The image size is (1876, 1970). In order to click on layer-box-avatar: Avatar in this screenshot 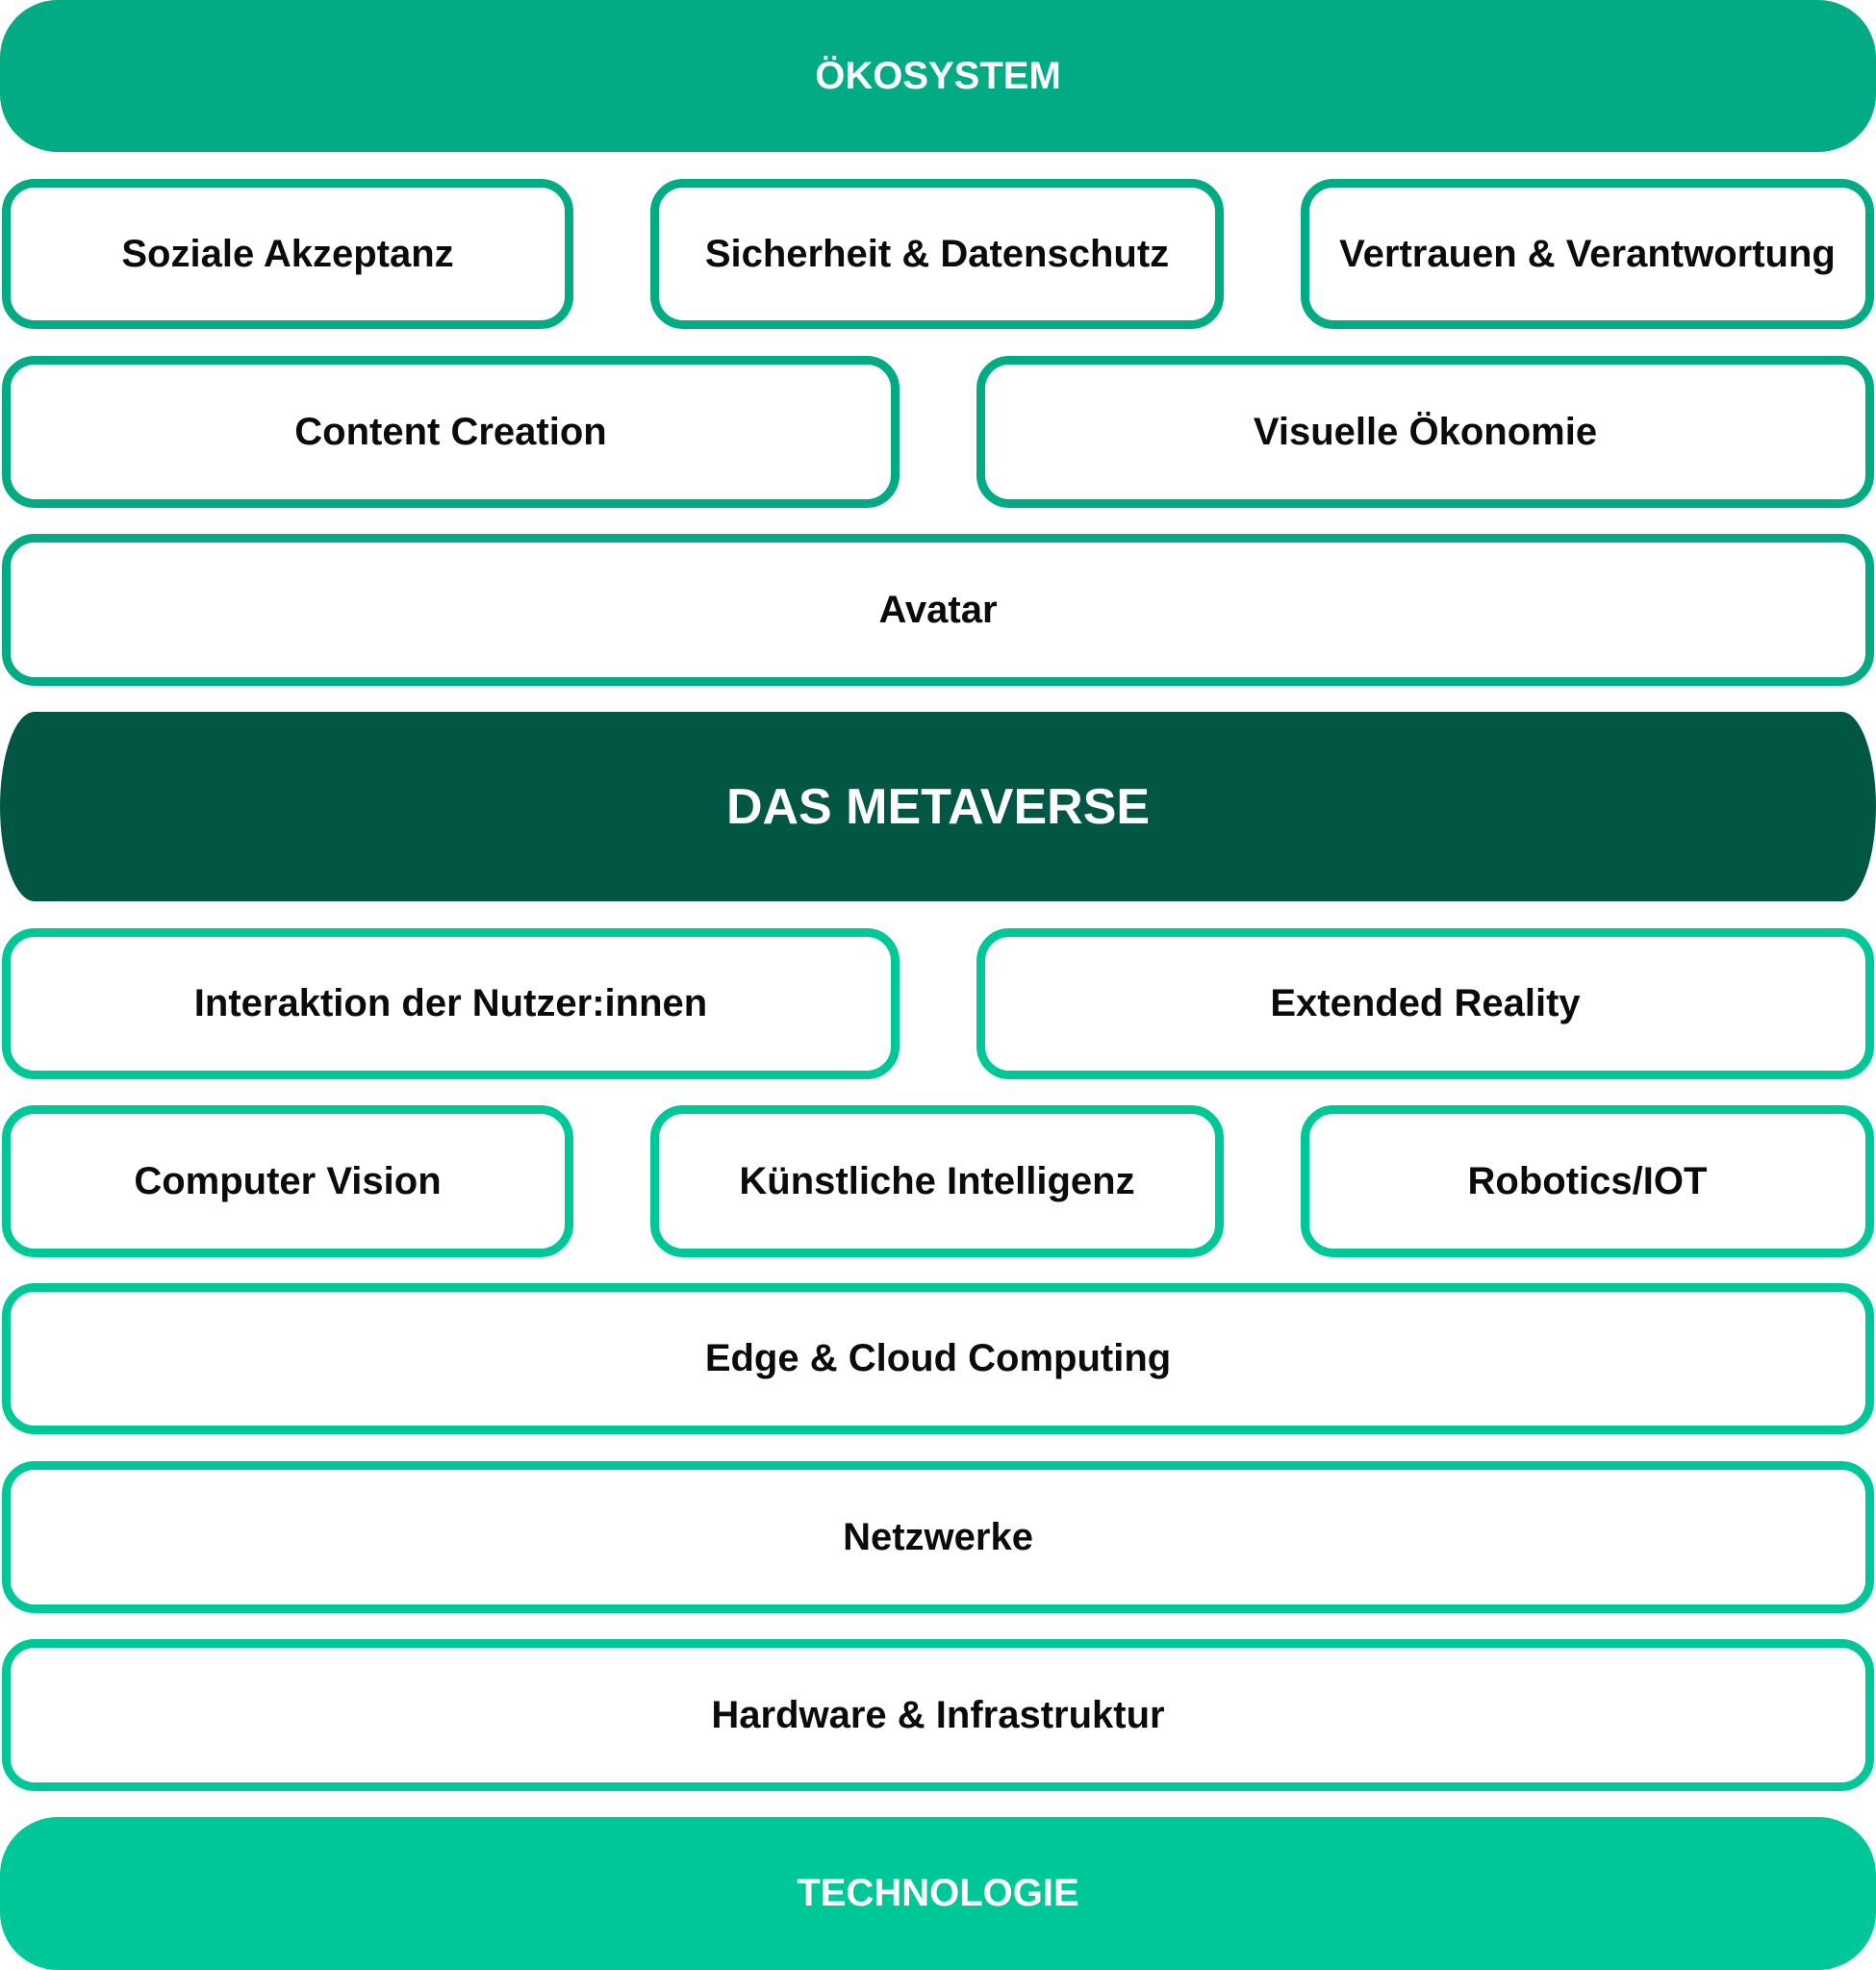, I will do `click(938, 610)`.